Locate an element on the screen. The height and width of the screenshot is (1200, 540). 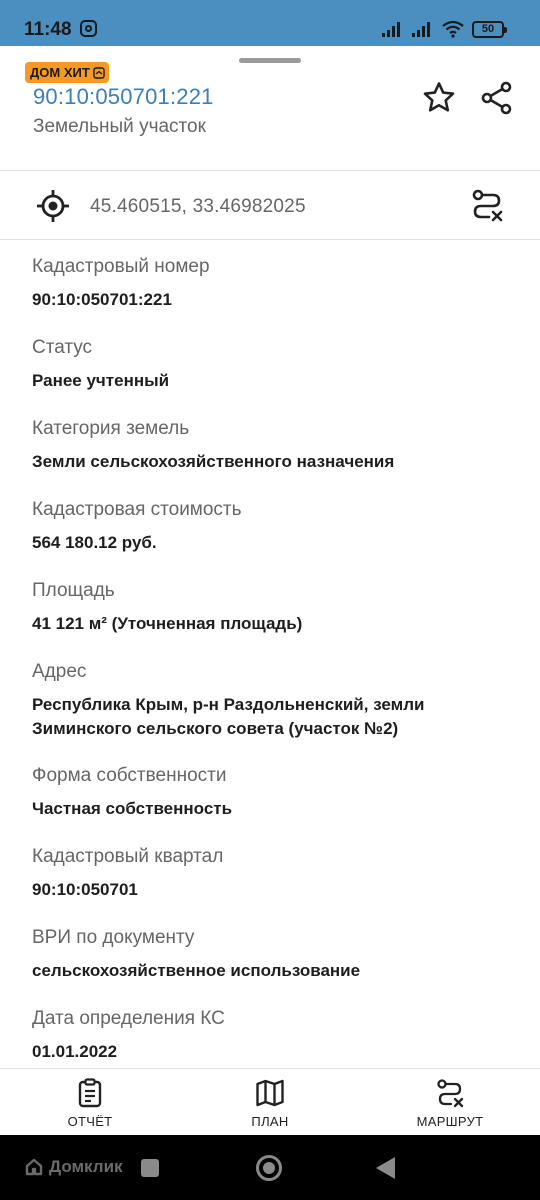
report-button: ОТЧЁТ is located at coordinates (90, 1102).